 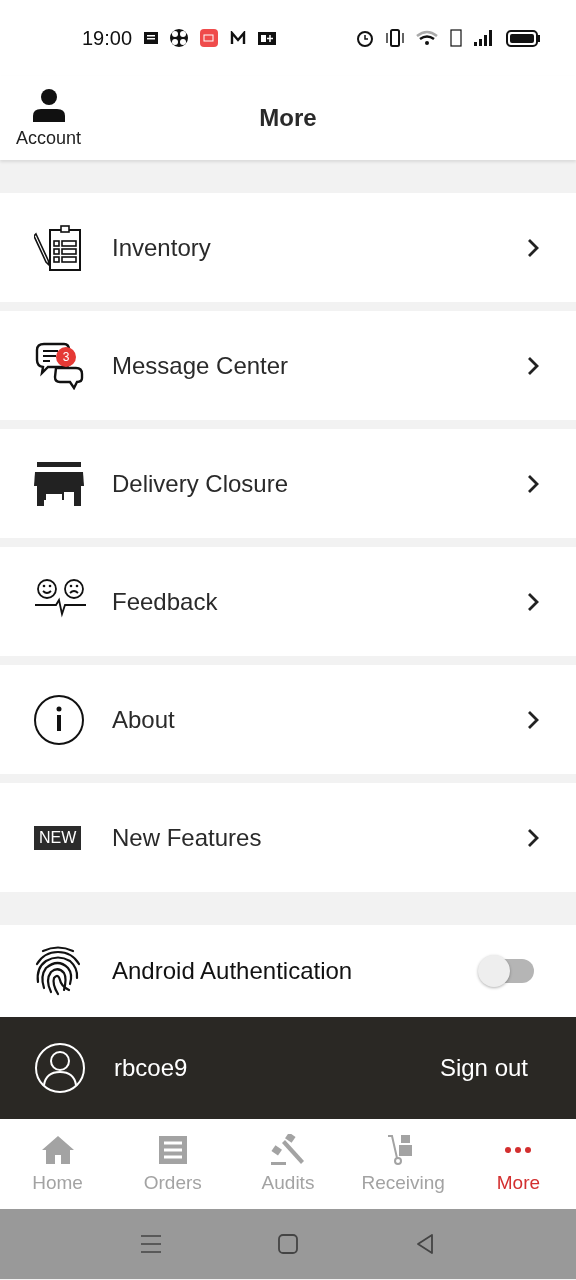 I want to click on clover-icon, so click(x=179, y=38).